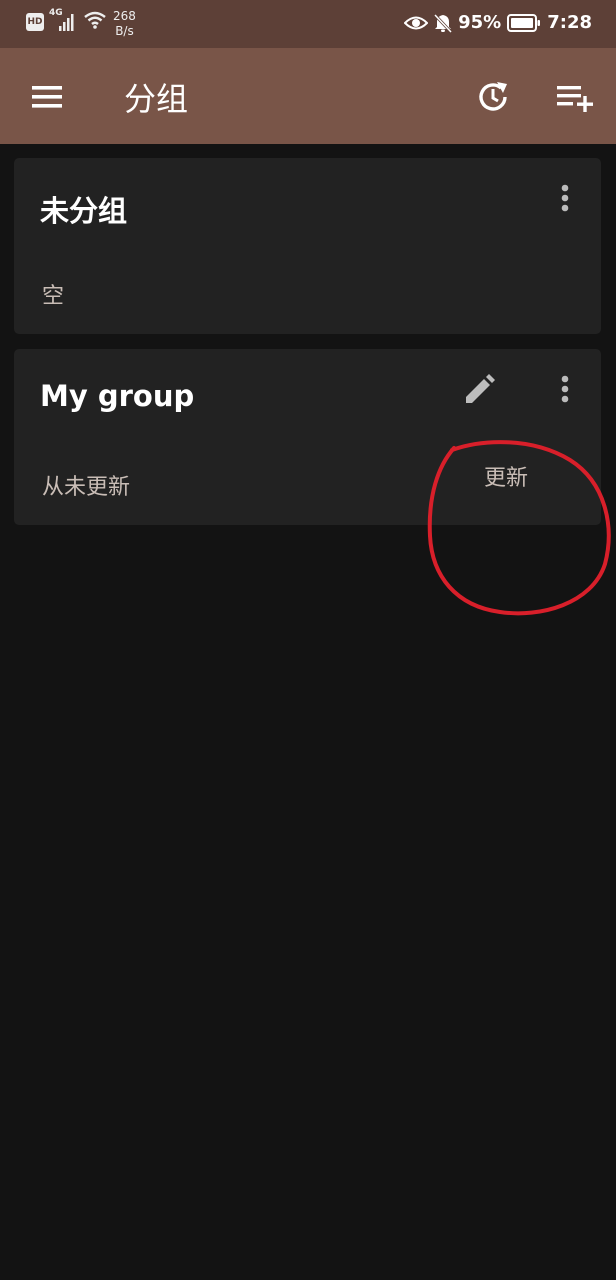  Describe the element at coordinates (493, 97) in the screenshot. I see `refresh-clock-icon` at that location.